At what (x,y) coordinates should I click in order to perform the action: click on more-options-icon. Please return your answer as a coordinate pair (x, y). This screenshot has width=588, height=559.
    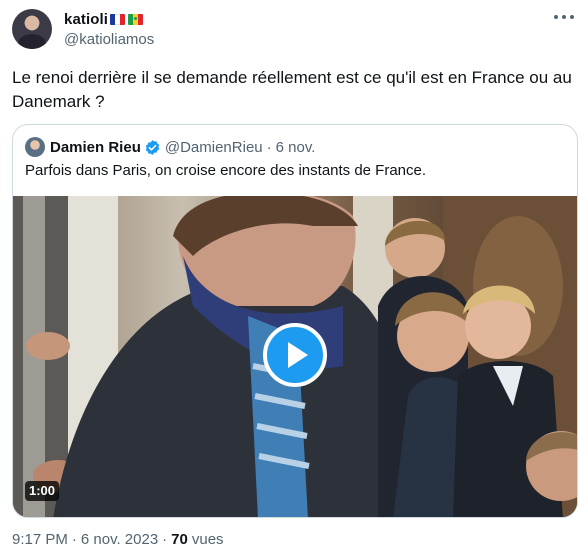
    Looking at the image, I should click on (564, 17).